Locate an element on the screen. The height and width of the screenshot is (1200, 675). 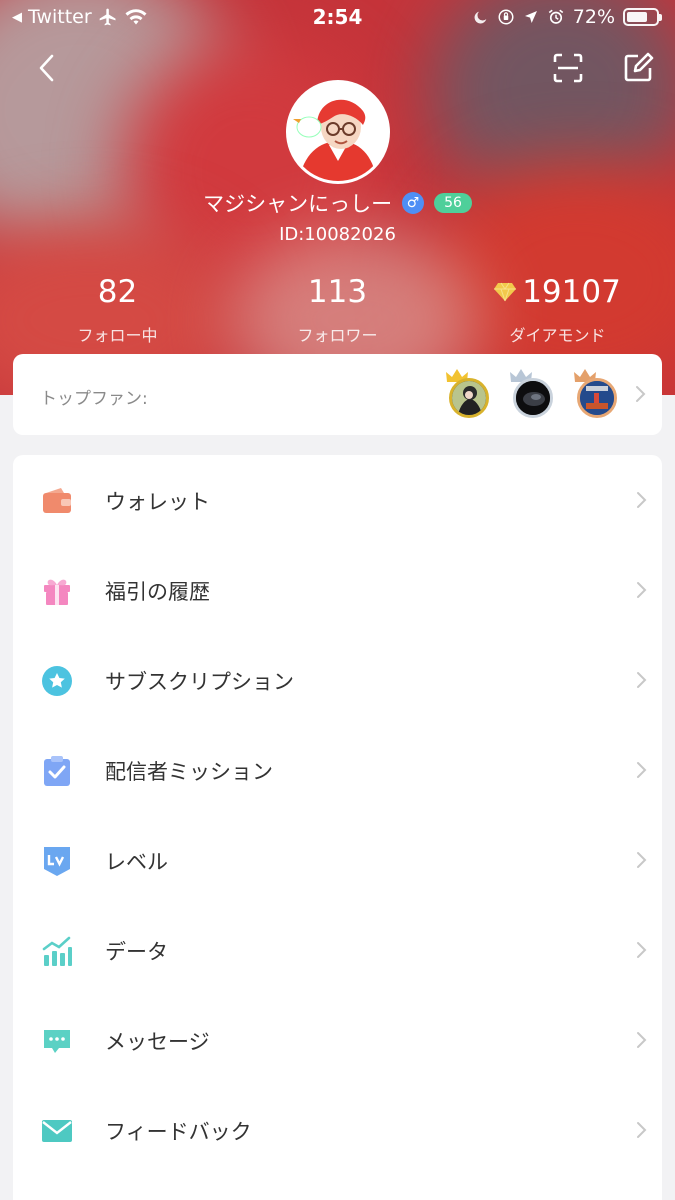
menu-item-lottery-history: 福引の履歴 is located at coordinates (337, 590).